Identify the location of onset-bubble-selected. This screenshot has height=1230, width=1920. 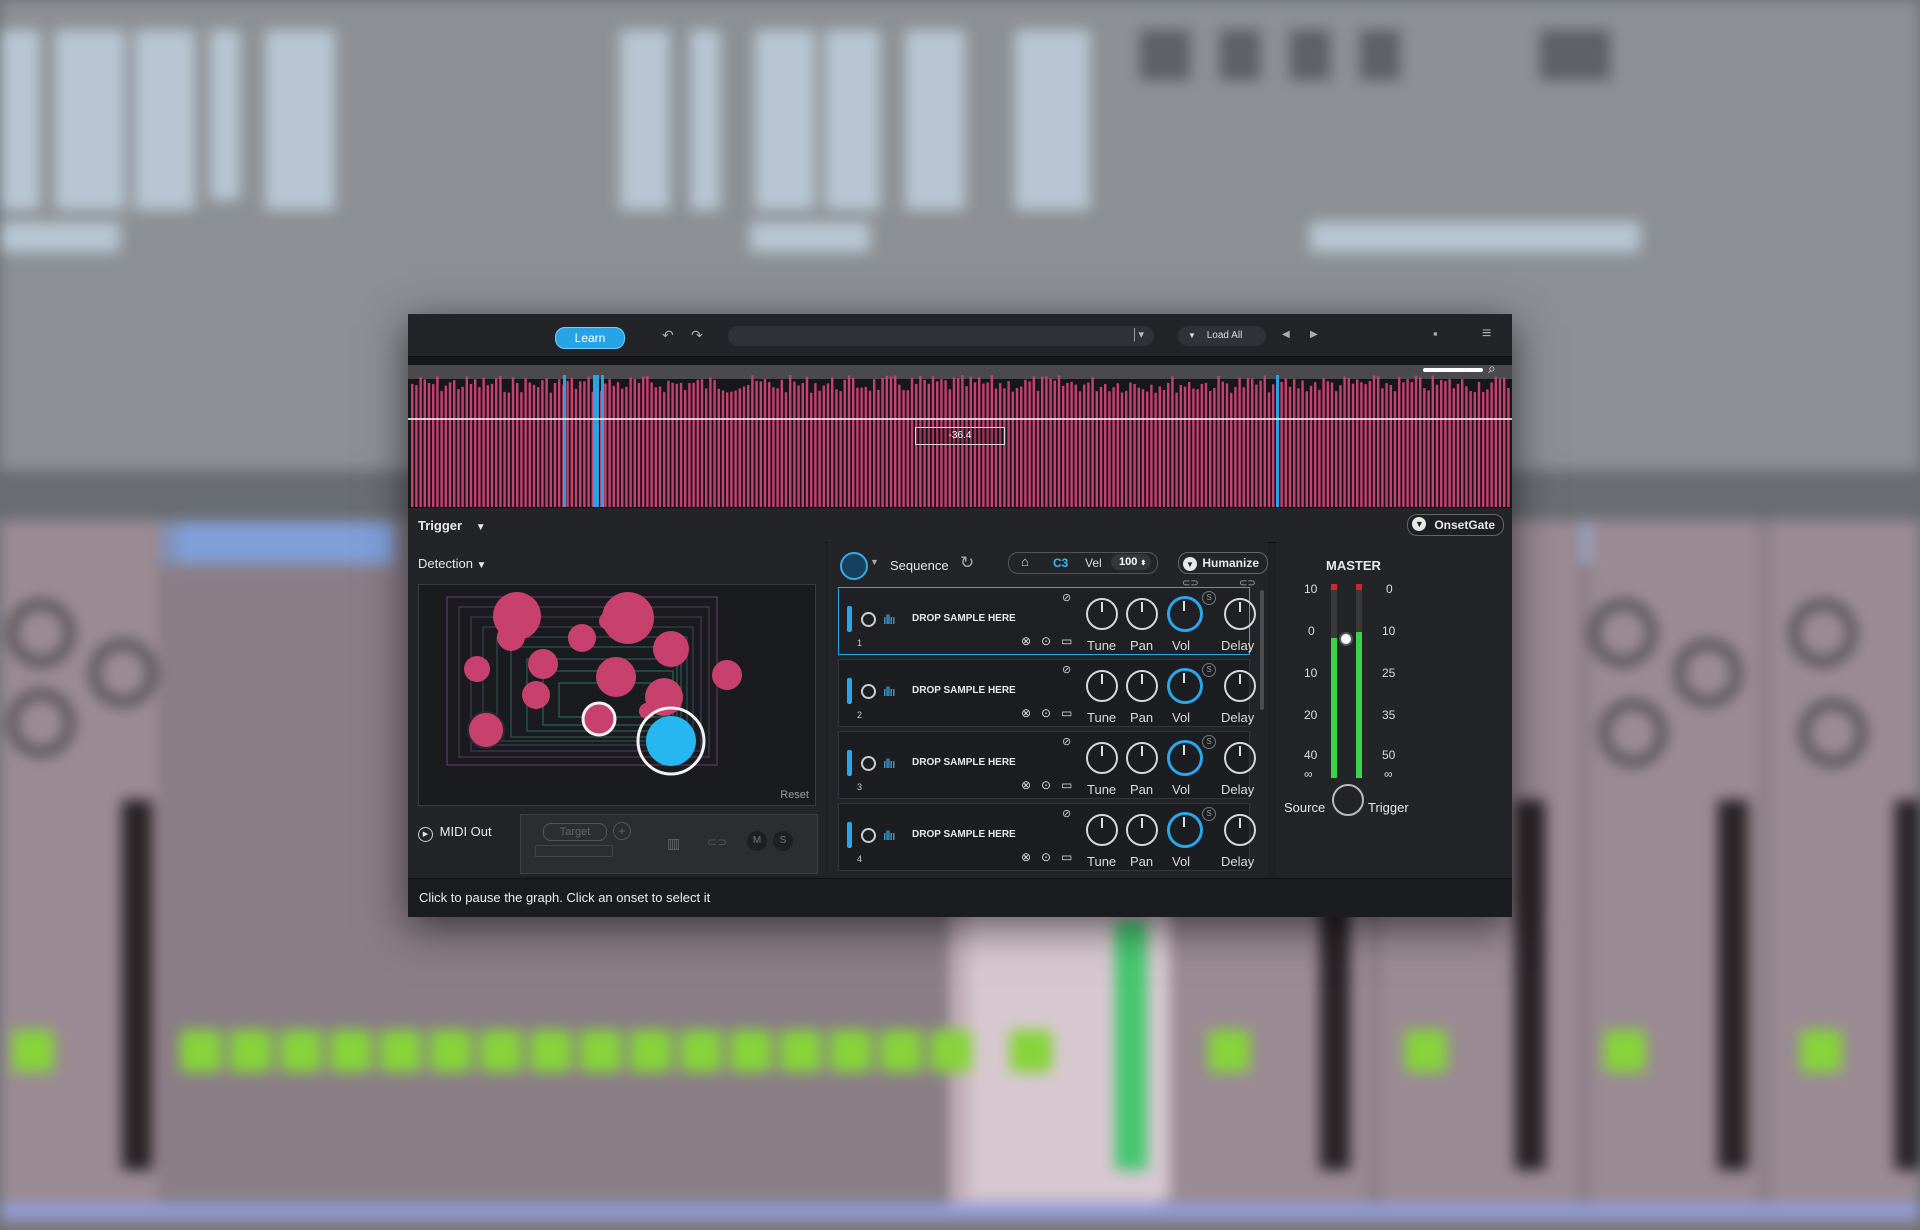
(599, 719).